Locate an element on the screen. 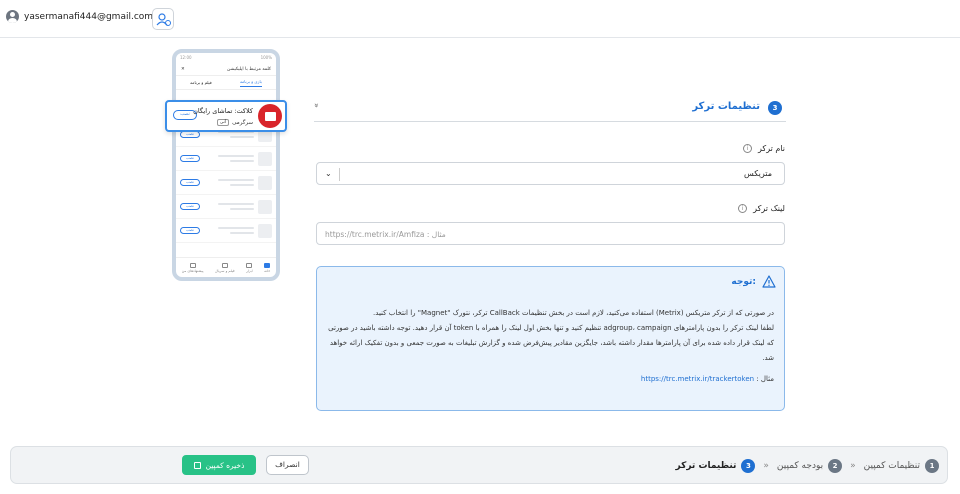  notice-title: توجه: is located at coordinates (743, 282).